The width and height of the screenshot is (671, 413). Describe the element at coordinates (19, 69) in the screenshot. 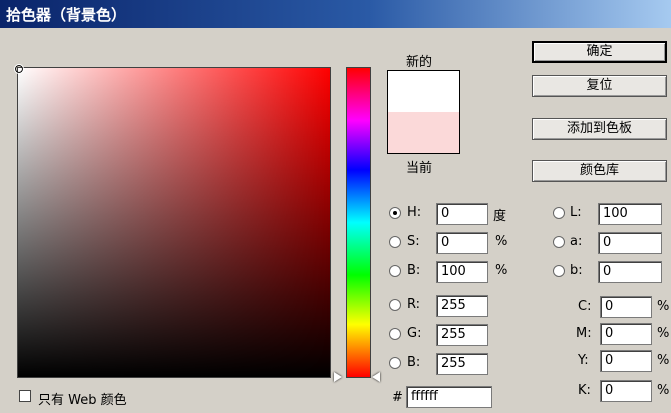

I see `color-field-cursor` at that location.